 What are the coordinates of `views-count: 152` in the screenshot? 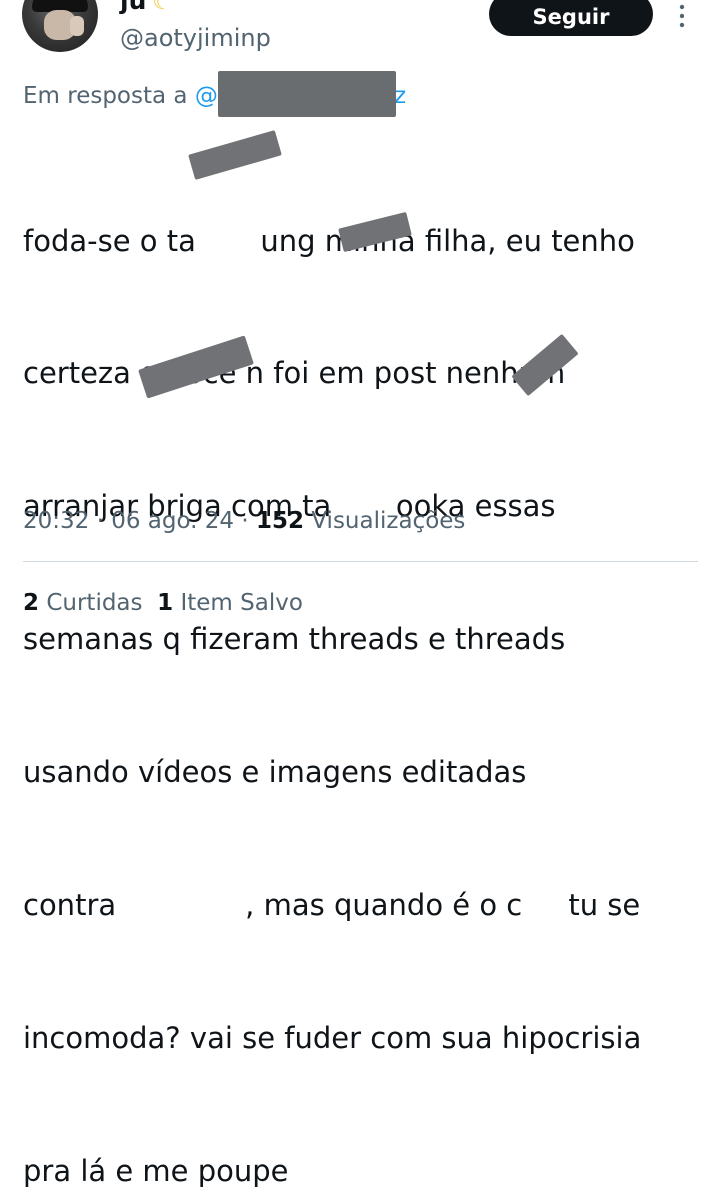 It's located at (280, 521).